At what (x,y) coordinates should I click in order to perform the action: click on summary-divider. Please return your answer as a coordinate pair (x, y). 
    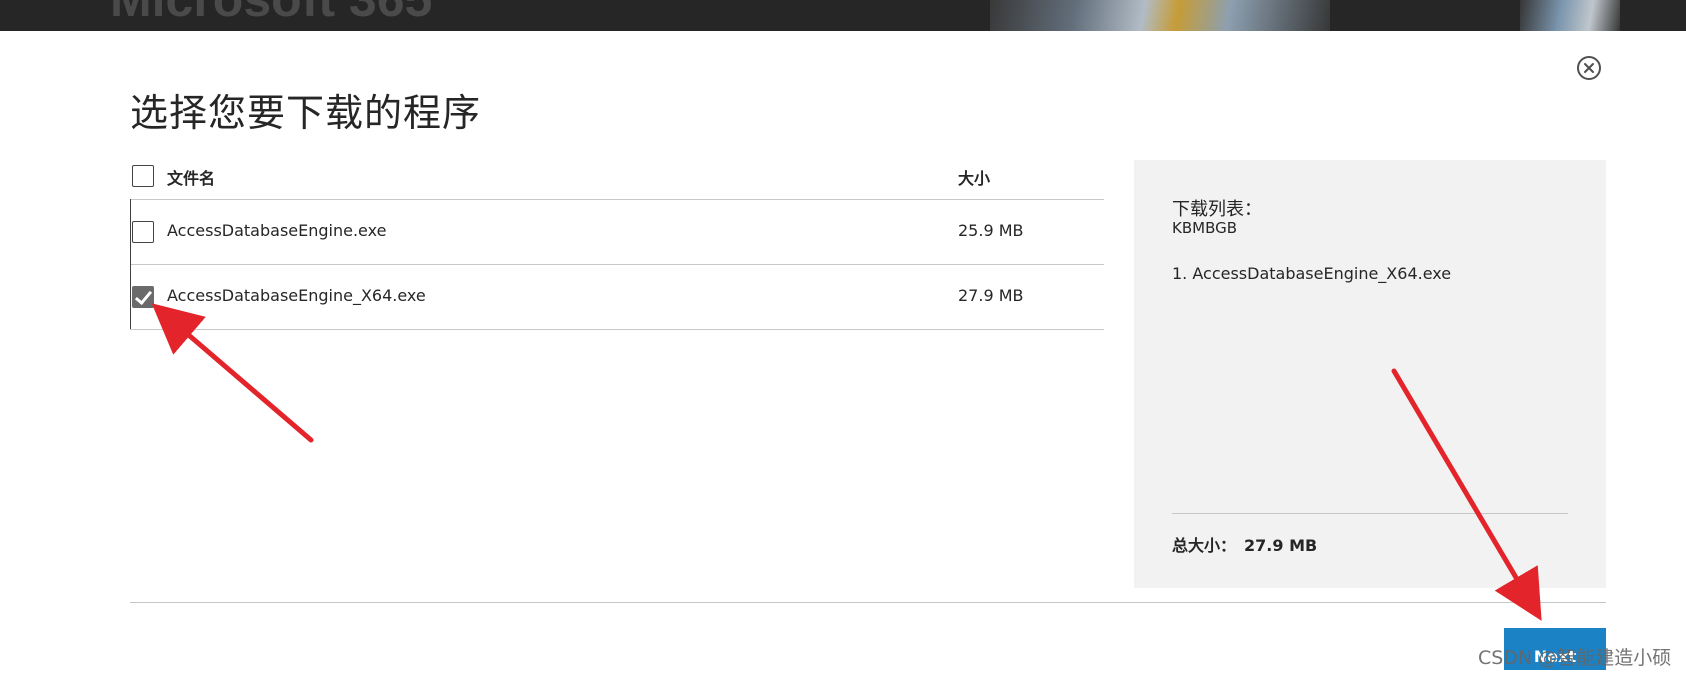
    Looking at the image, I should click on (1370, 513).